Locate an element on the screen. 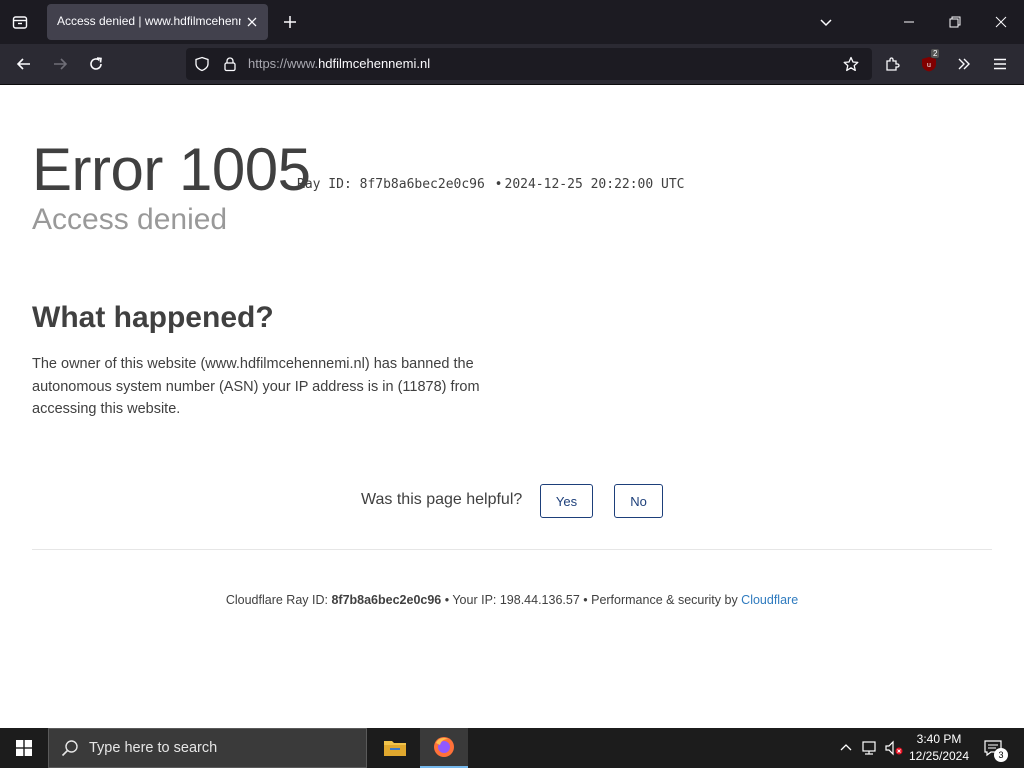  footer-ray-id: 8f7b8a6bec2e0c96 is located at coordinates (386, 600).